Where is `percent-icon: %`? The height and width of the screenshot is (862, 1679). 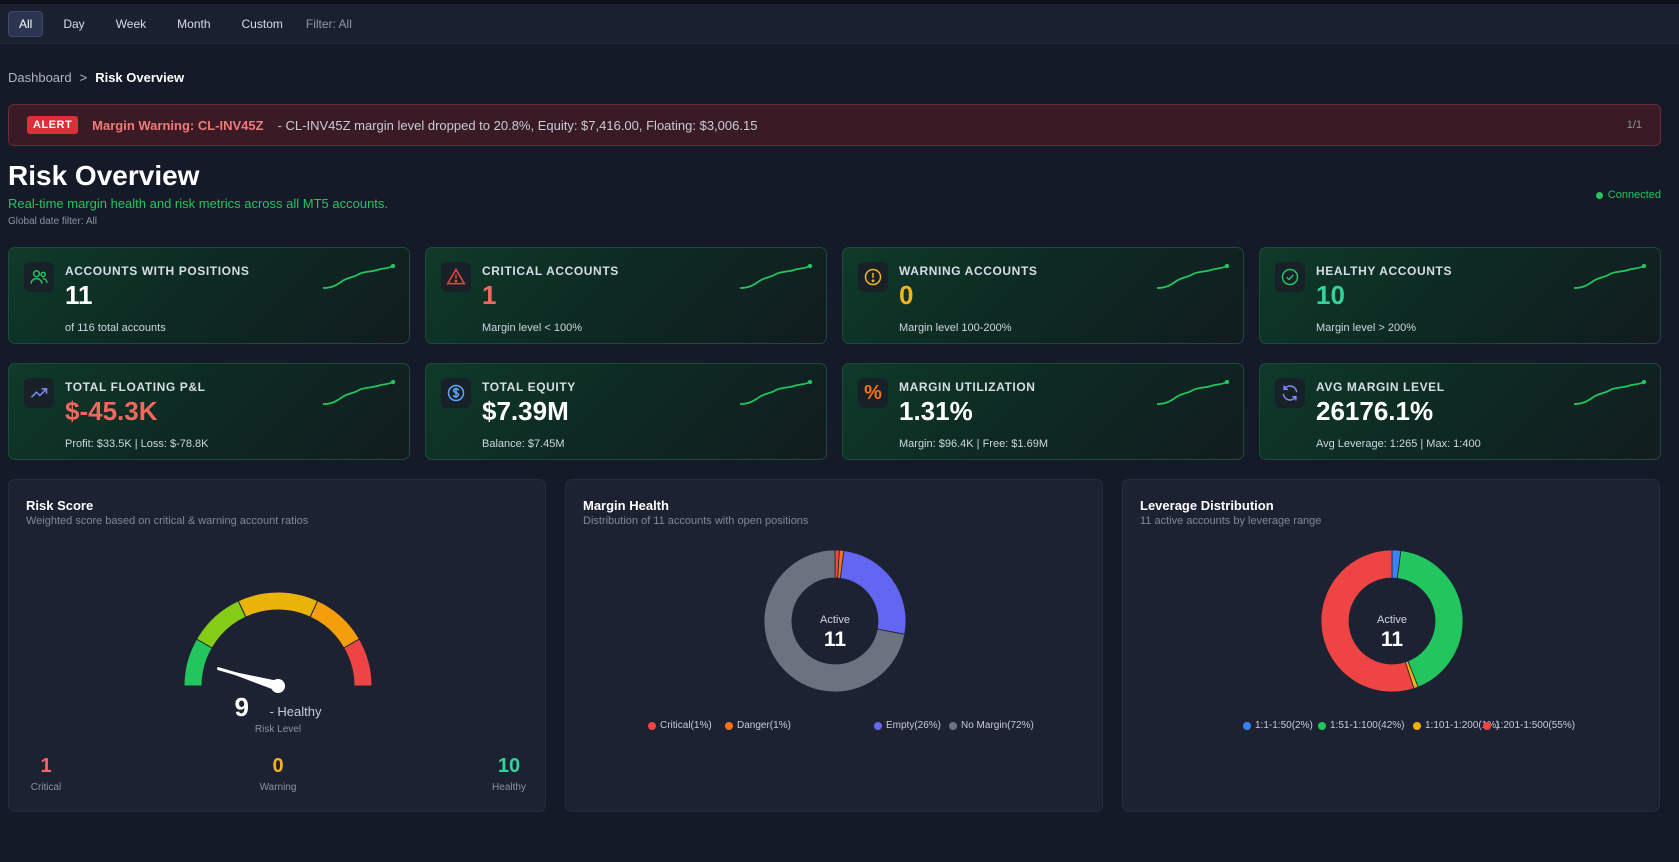
percent-icon: % is located at coordinates (873, 393).